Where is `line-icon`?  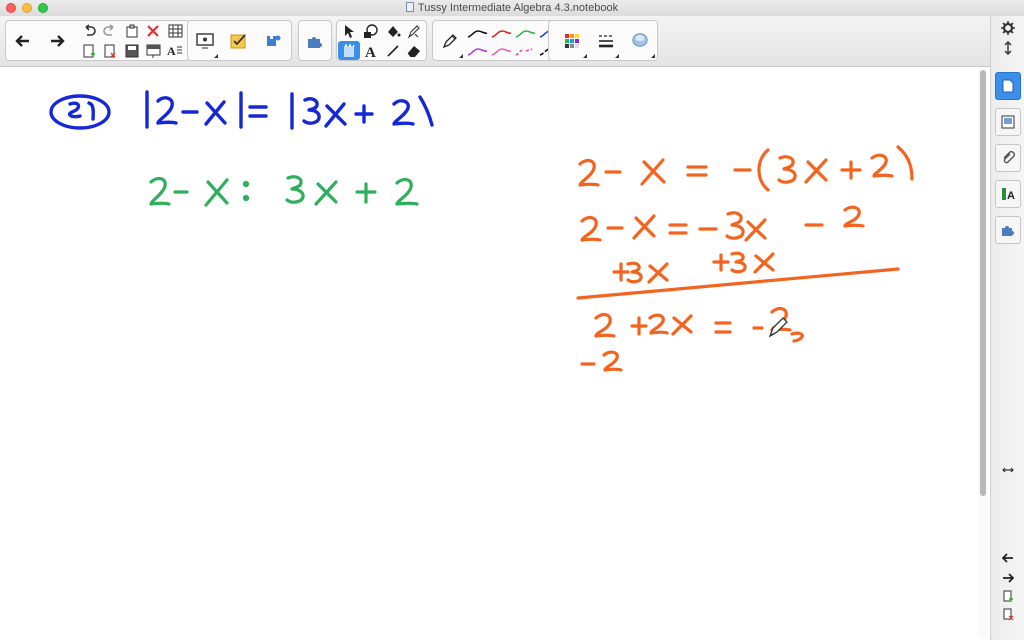 line-icon is located at coordinates (393, 51).